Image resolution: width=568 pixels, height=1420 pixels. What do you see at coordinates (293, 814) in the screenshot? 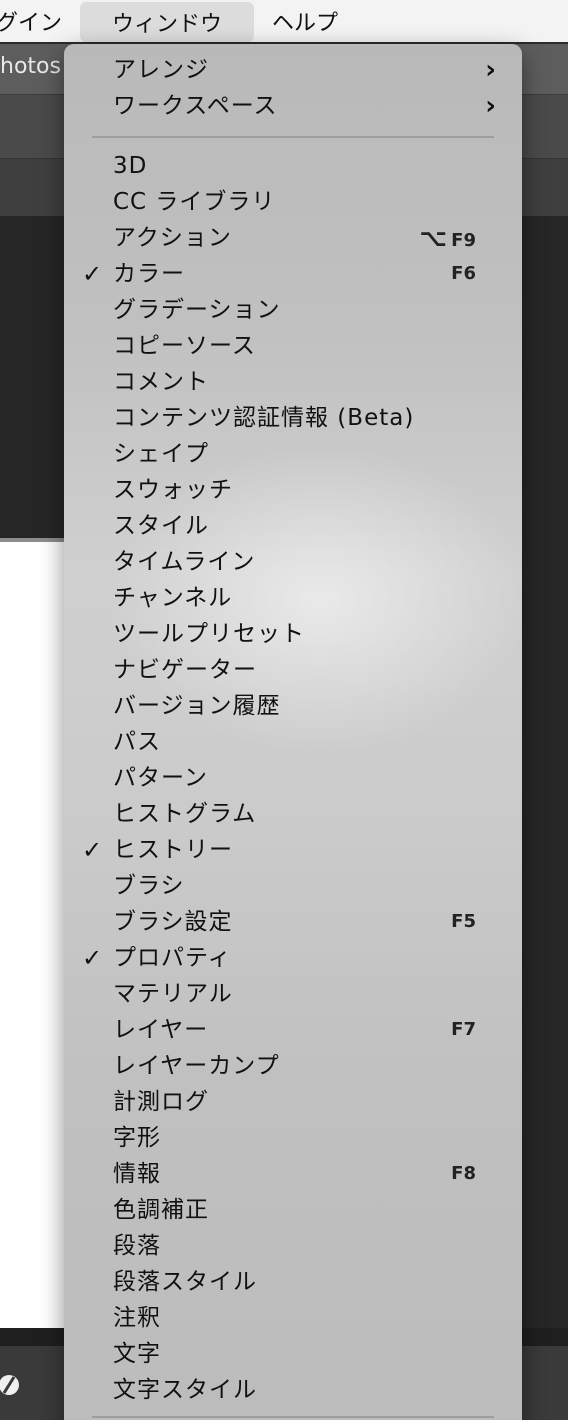
I see `menu-item: ヒストグラム` at bounding box center [293, 814].